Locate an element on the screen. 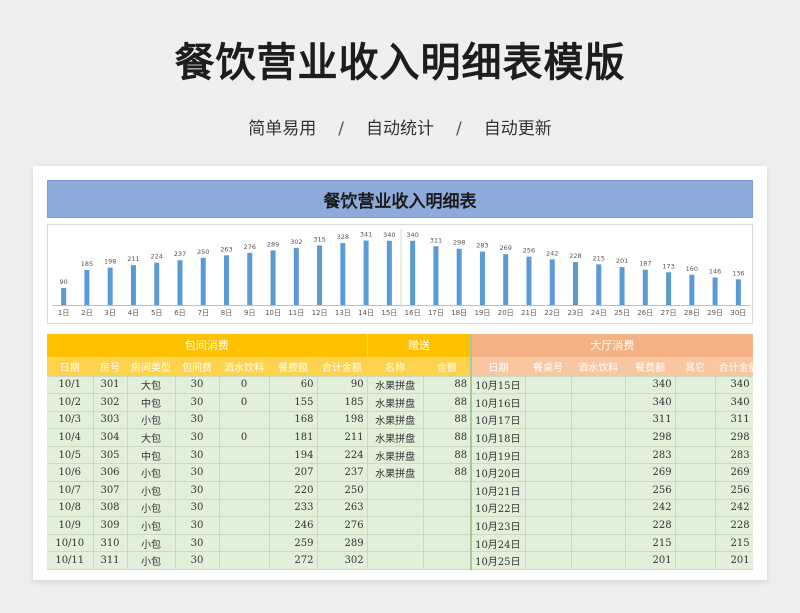 Image resolution: width=800 pixels, height=613 pixels. col-hall-total-cell: 340 is located at coordinates (734, 385).